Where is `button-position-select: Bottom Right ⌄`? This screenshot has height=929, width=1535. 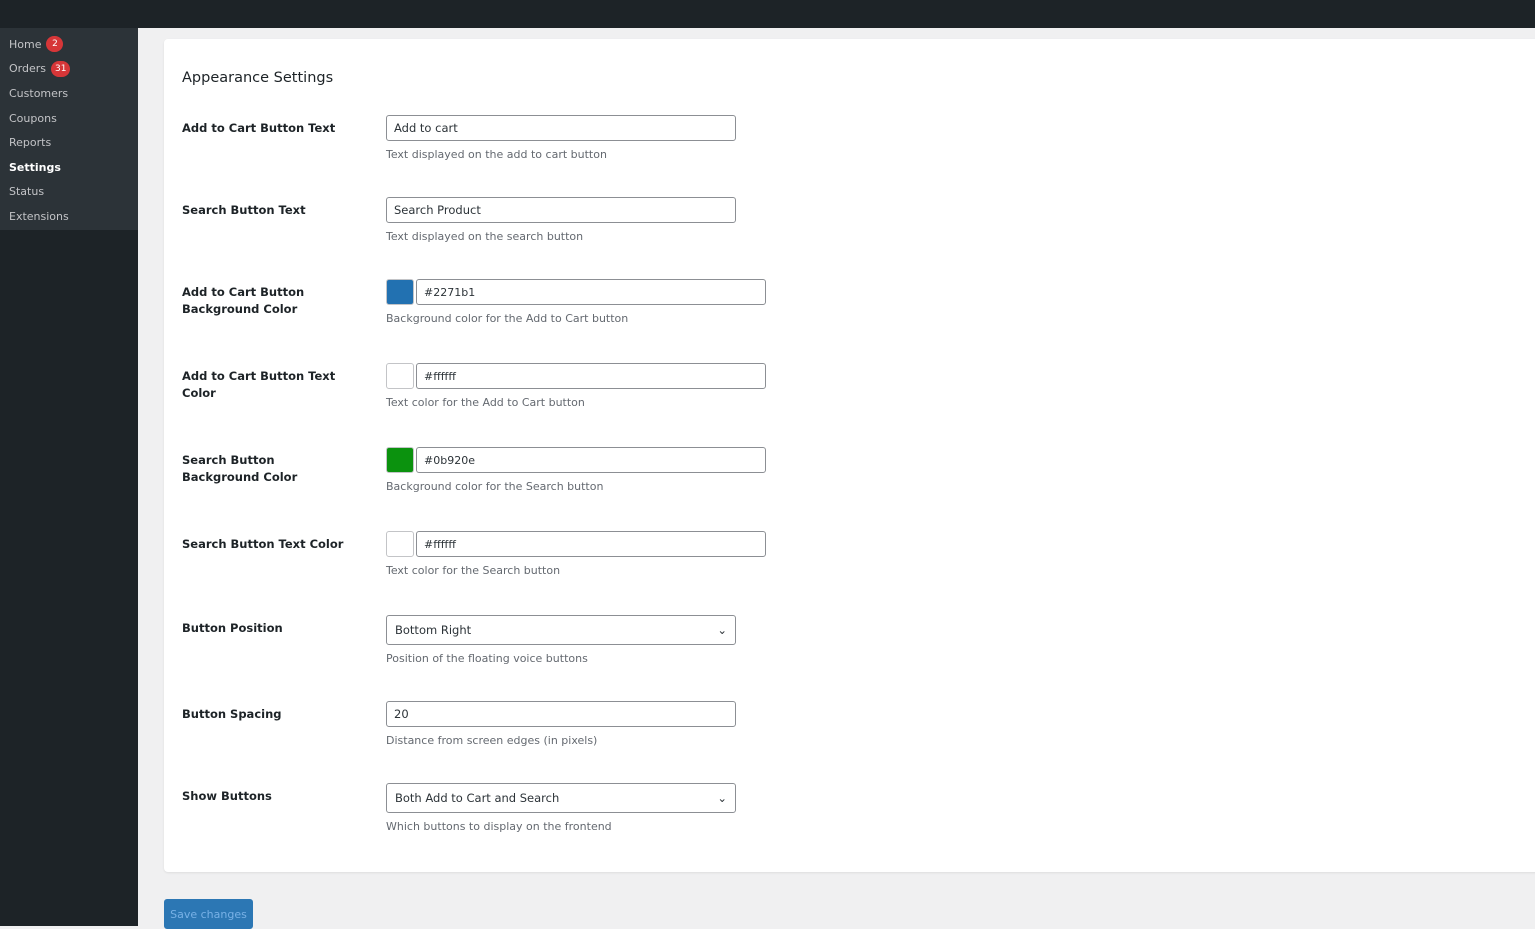
button-position-select: Bottom Right ⌄ is located at coordinates (561, 630).